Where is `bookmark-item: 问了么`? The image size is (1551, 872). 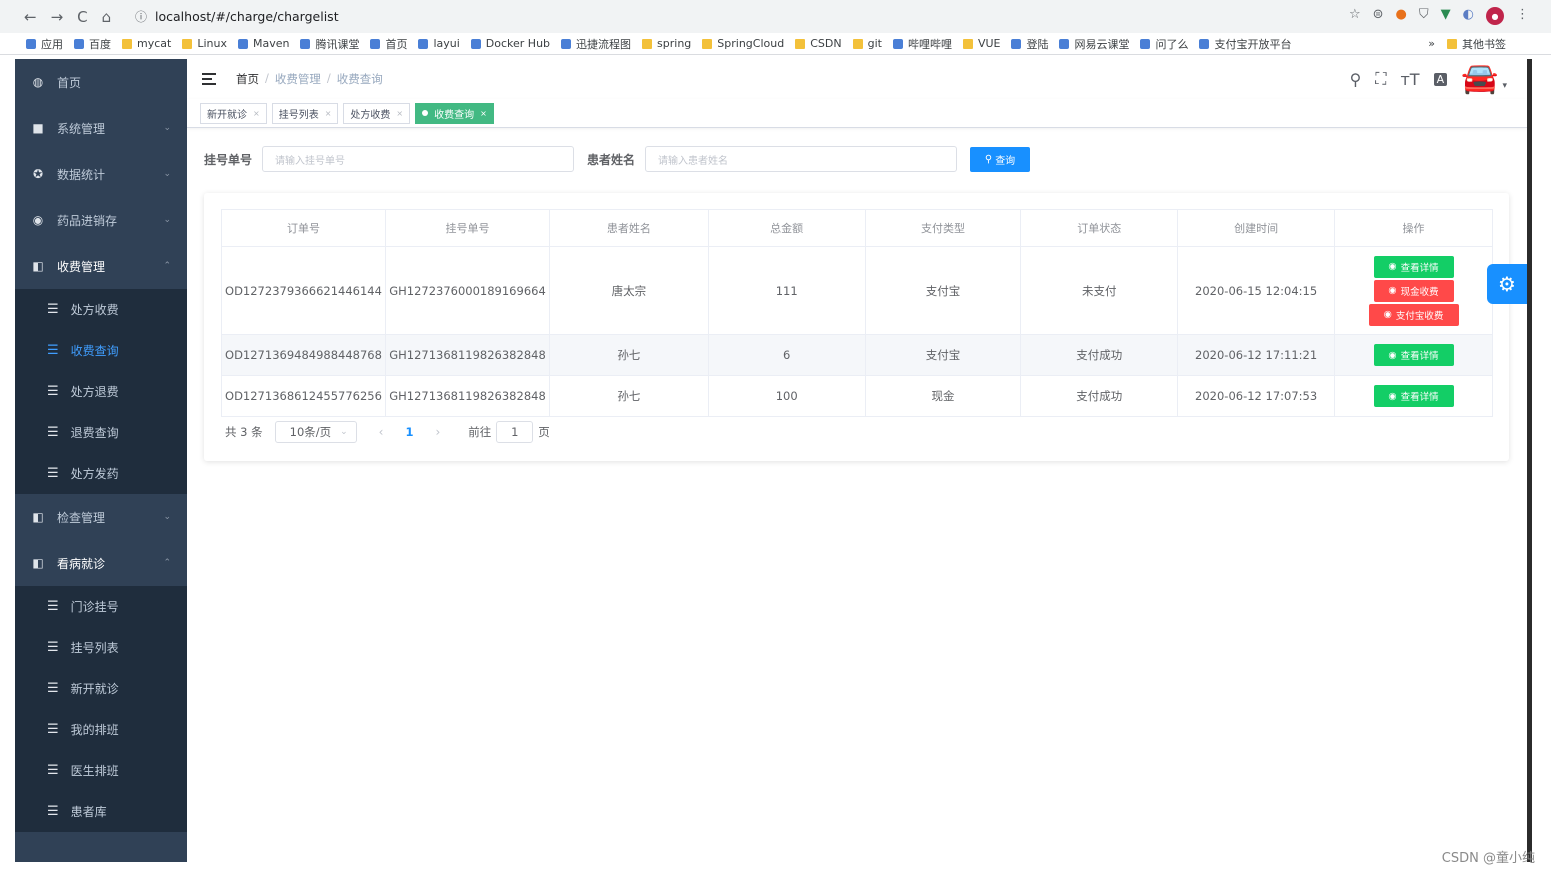
bookmark-item: 问了么 is located at coordinates (1164, 44).